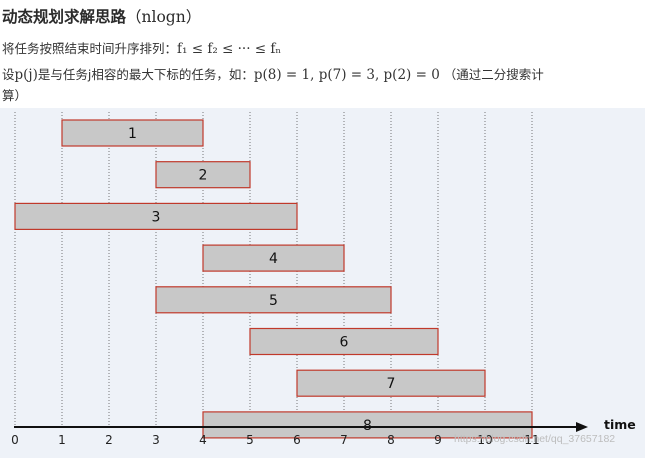  Describe the element at coordinates (344, 343) in the screenshot. I see `job-label-6: 6` at that location.